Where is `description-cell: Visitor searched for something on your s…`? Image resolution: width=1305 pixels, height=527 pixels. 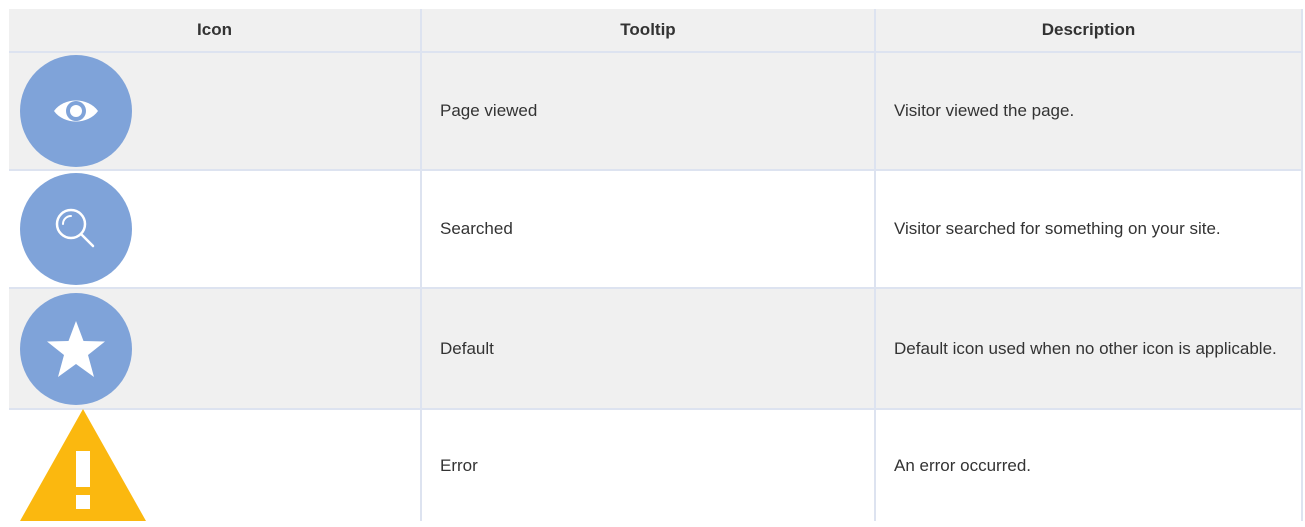
description-cell: Visitor searched for something on your s… is located at coordinates (1089, 229).